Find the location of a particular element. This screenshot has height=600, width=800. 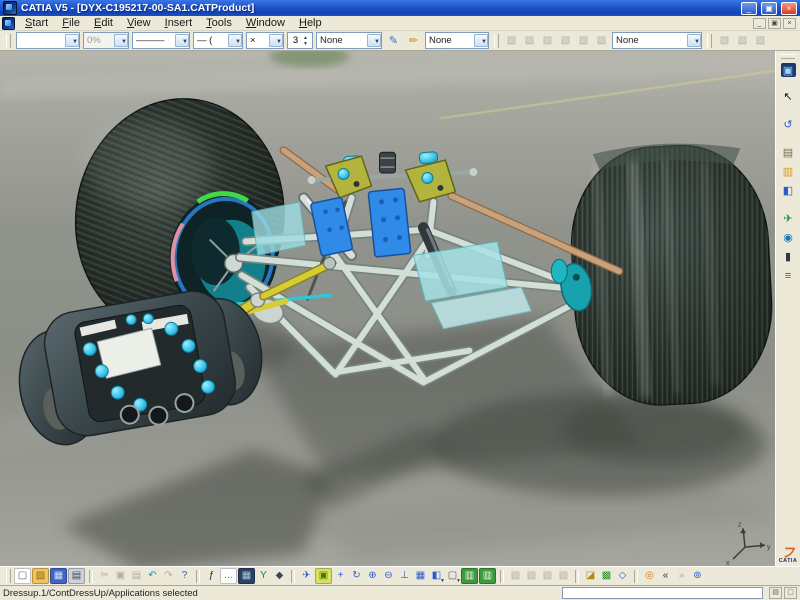

fly-through-icon: ✈ is located at coordinates (788, 218).